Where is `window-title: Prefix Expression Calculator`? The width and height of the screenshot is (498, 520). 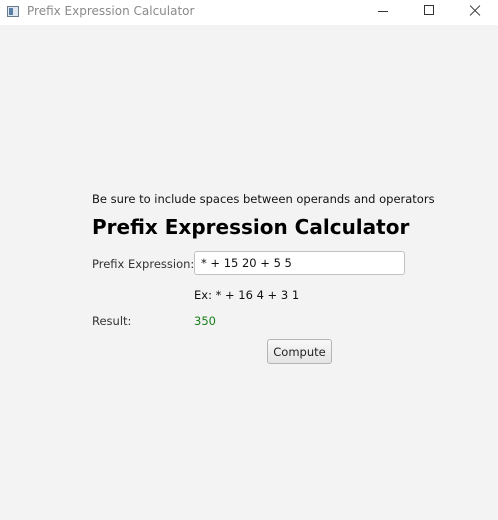
window-title: Prefix Expression Calculator is located at coordinates (111, 11).